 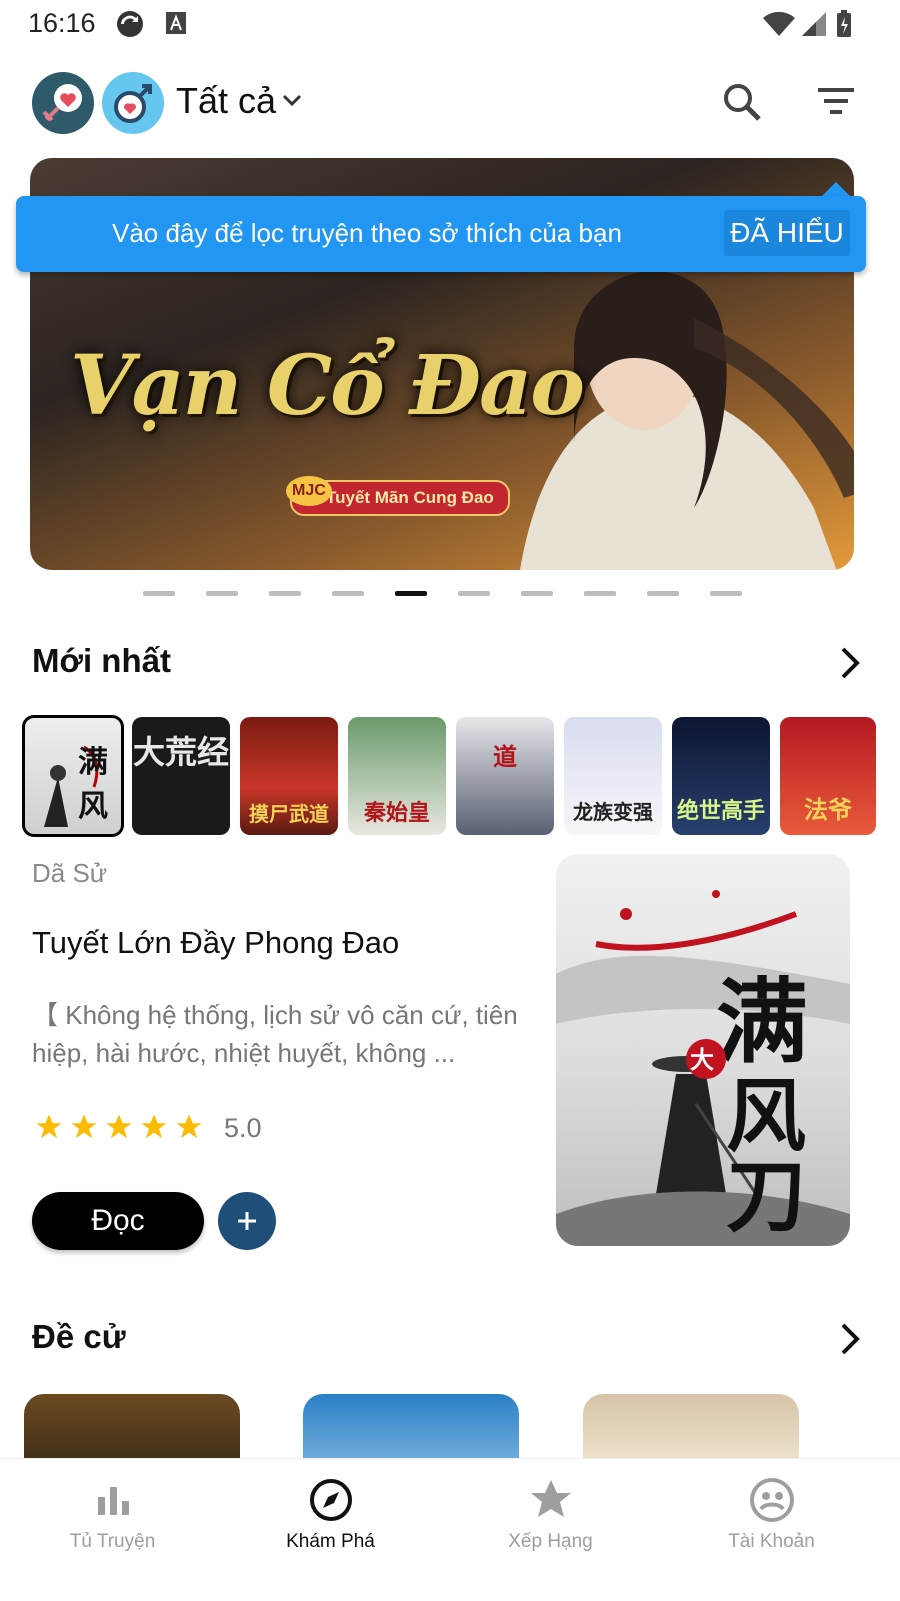 I want to click on male-love-icon, so click(x=133, y=103).